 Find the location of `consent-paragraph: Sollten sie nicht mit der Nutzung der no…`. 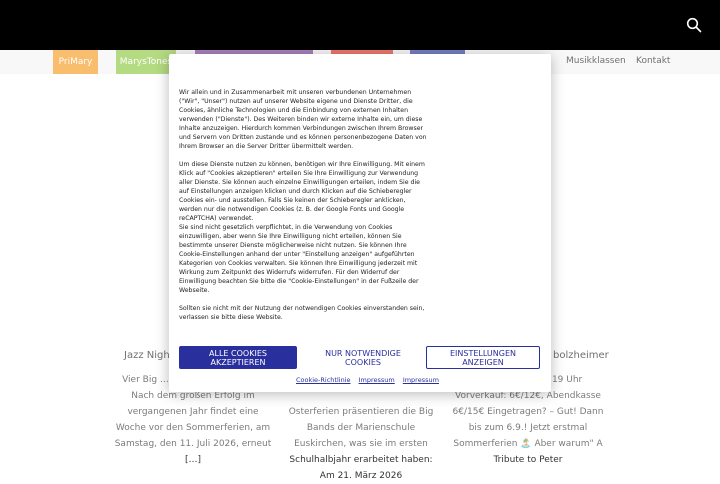

consent-paragraph: Sollten sie nicht mit der Nutzung der no… is located at coordinates (302, 313).